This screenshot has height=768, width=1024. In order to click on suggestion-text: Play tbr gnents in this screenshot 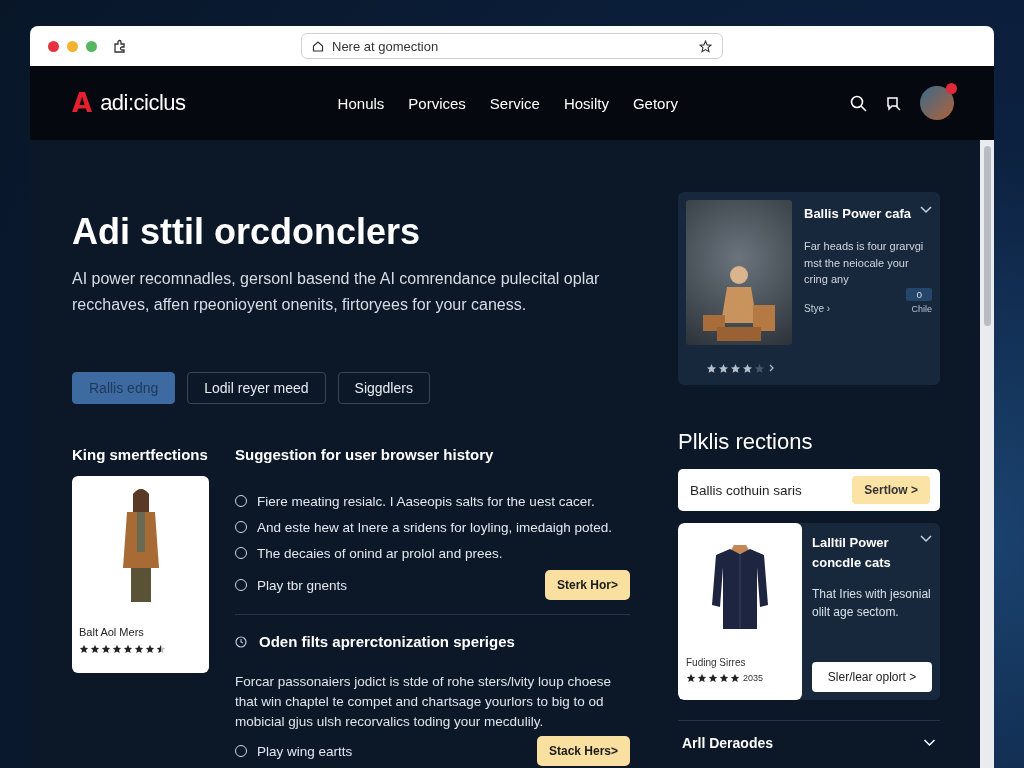, I will do `click(302, 585)`.